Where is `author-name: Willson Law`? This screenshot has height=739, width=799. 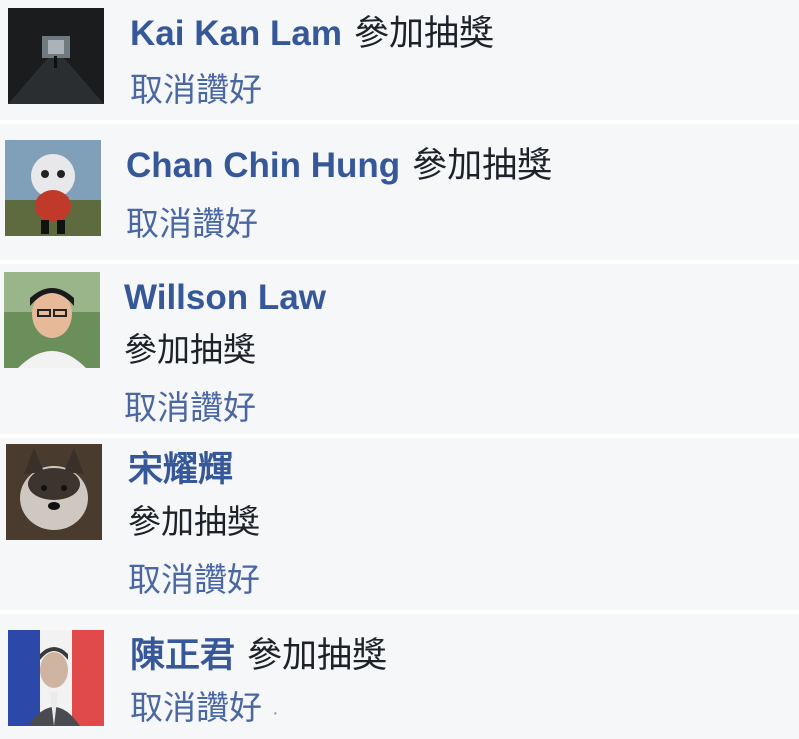 author-name: Willson Law is located at coordinates (225, 298).